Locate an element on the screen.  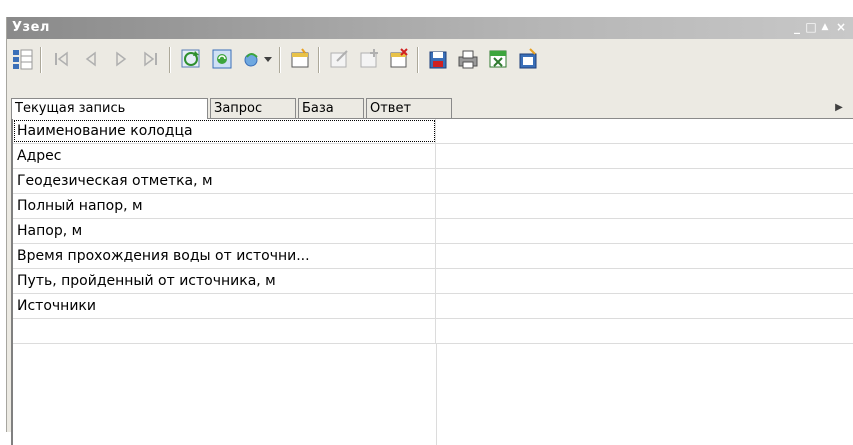
tab-base: База is located at coordinates (331, 108).